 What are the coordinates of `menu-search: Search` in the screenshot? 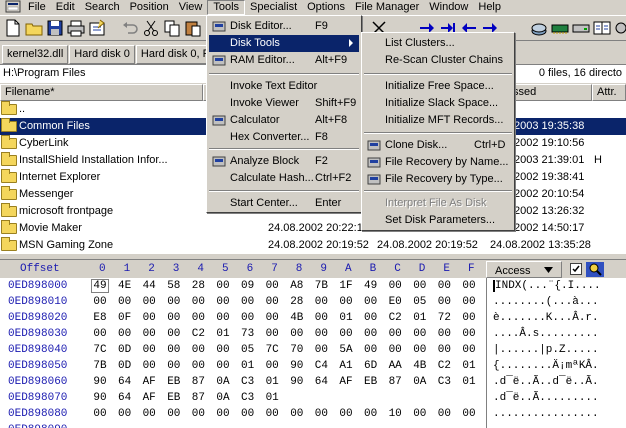 It's located at (102, 7).